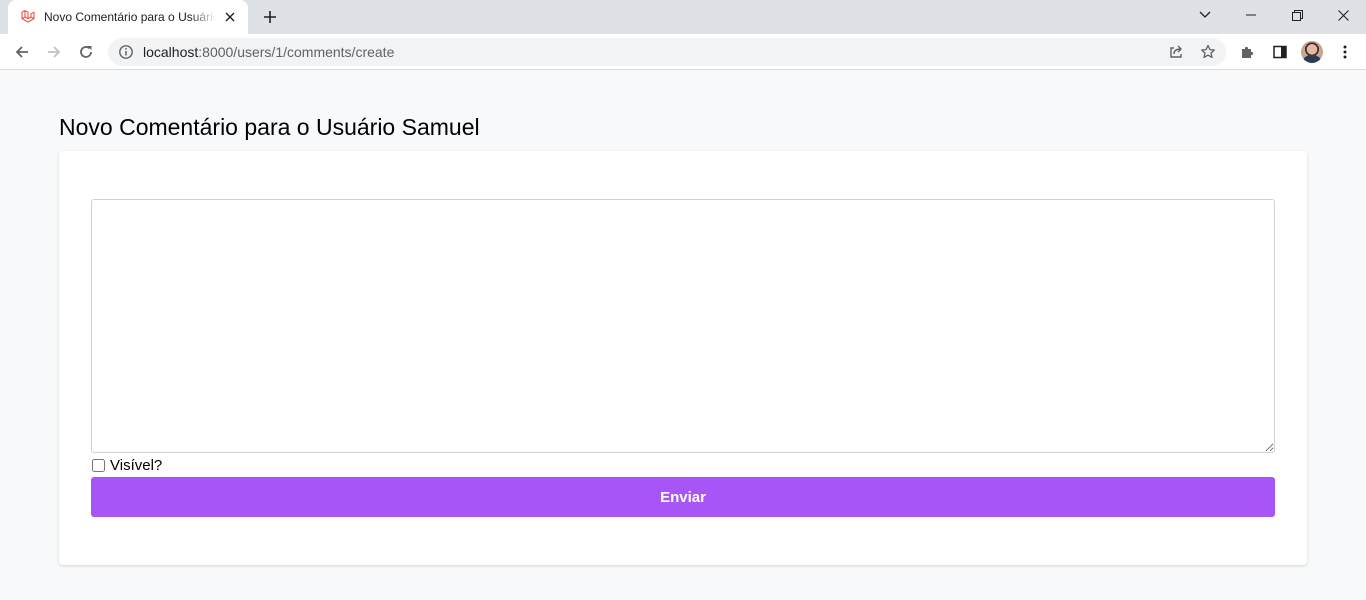 Image resolution: width=1366 pixels, height=600 pixels. I want to click on arrow-left-icon, so click(22, 52).